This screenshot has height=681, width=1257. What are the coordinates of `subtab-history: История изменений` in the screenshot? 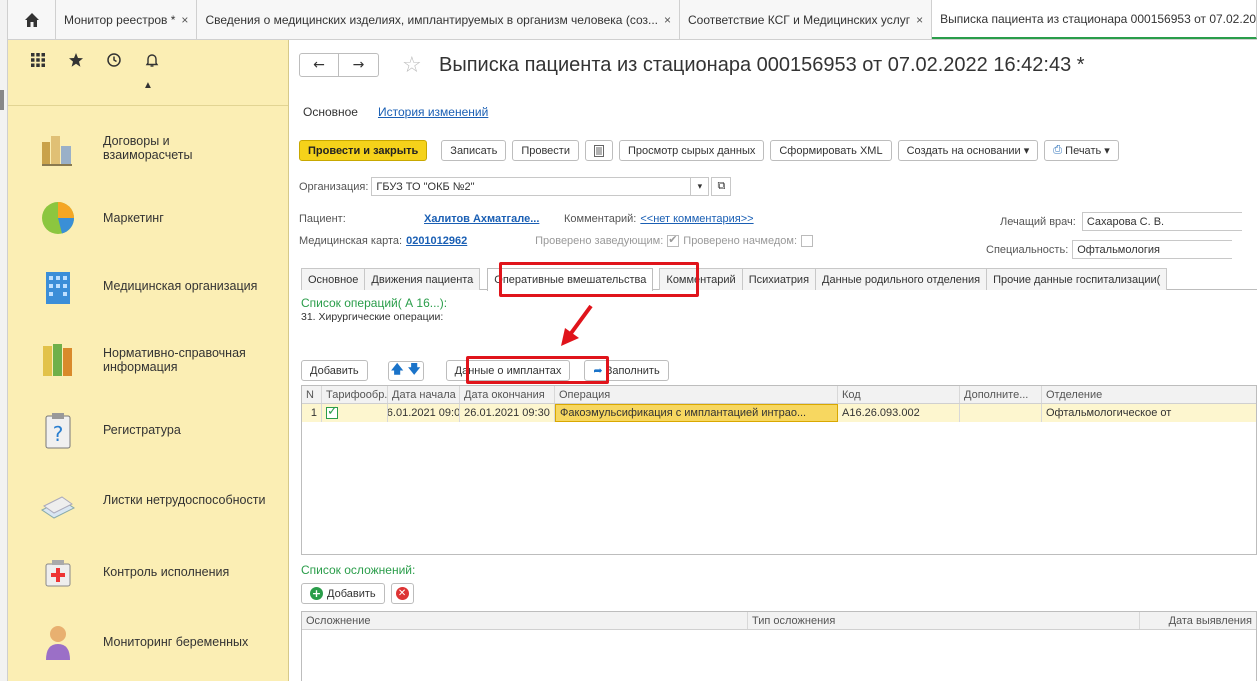 It's located at (433, 113).